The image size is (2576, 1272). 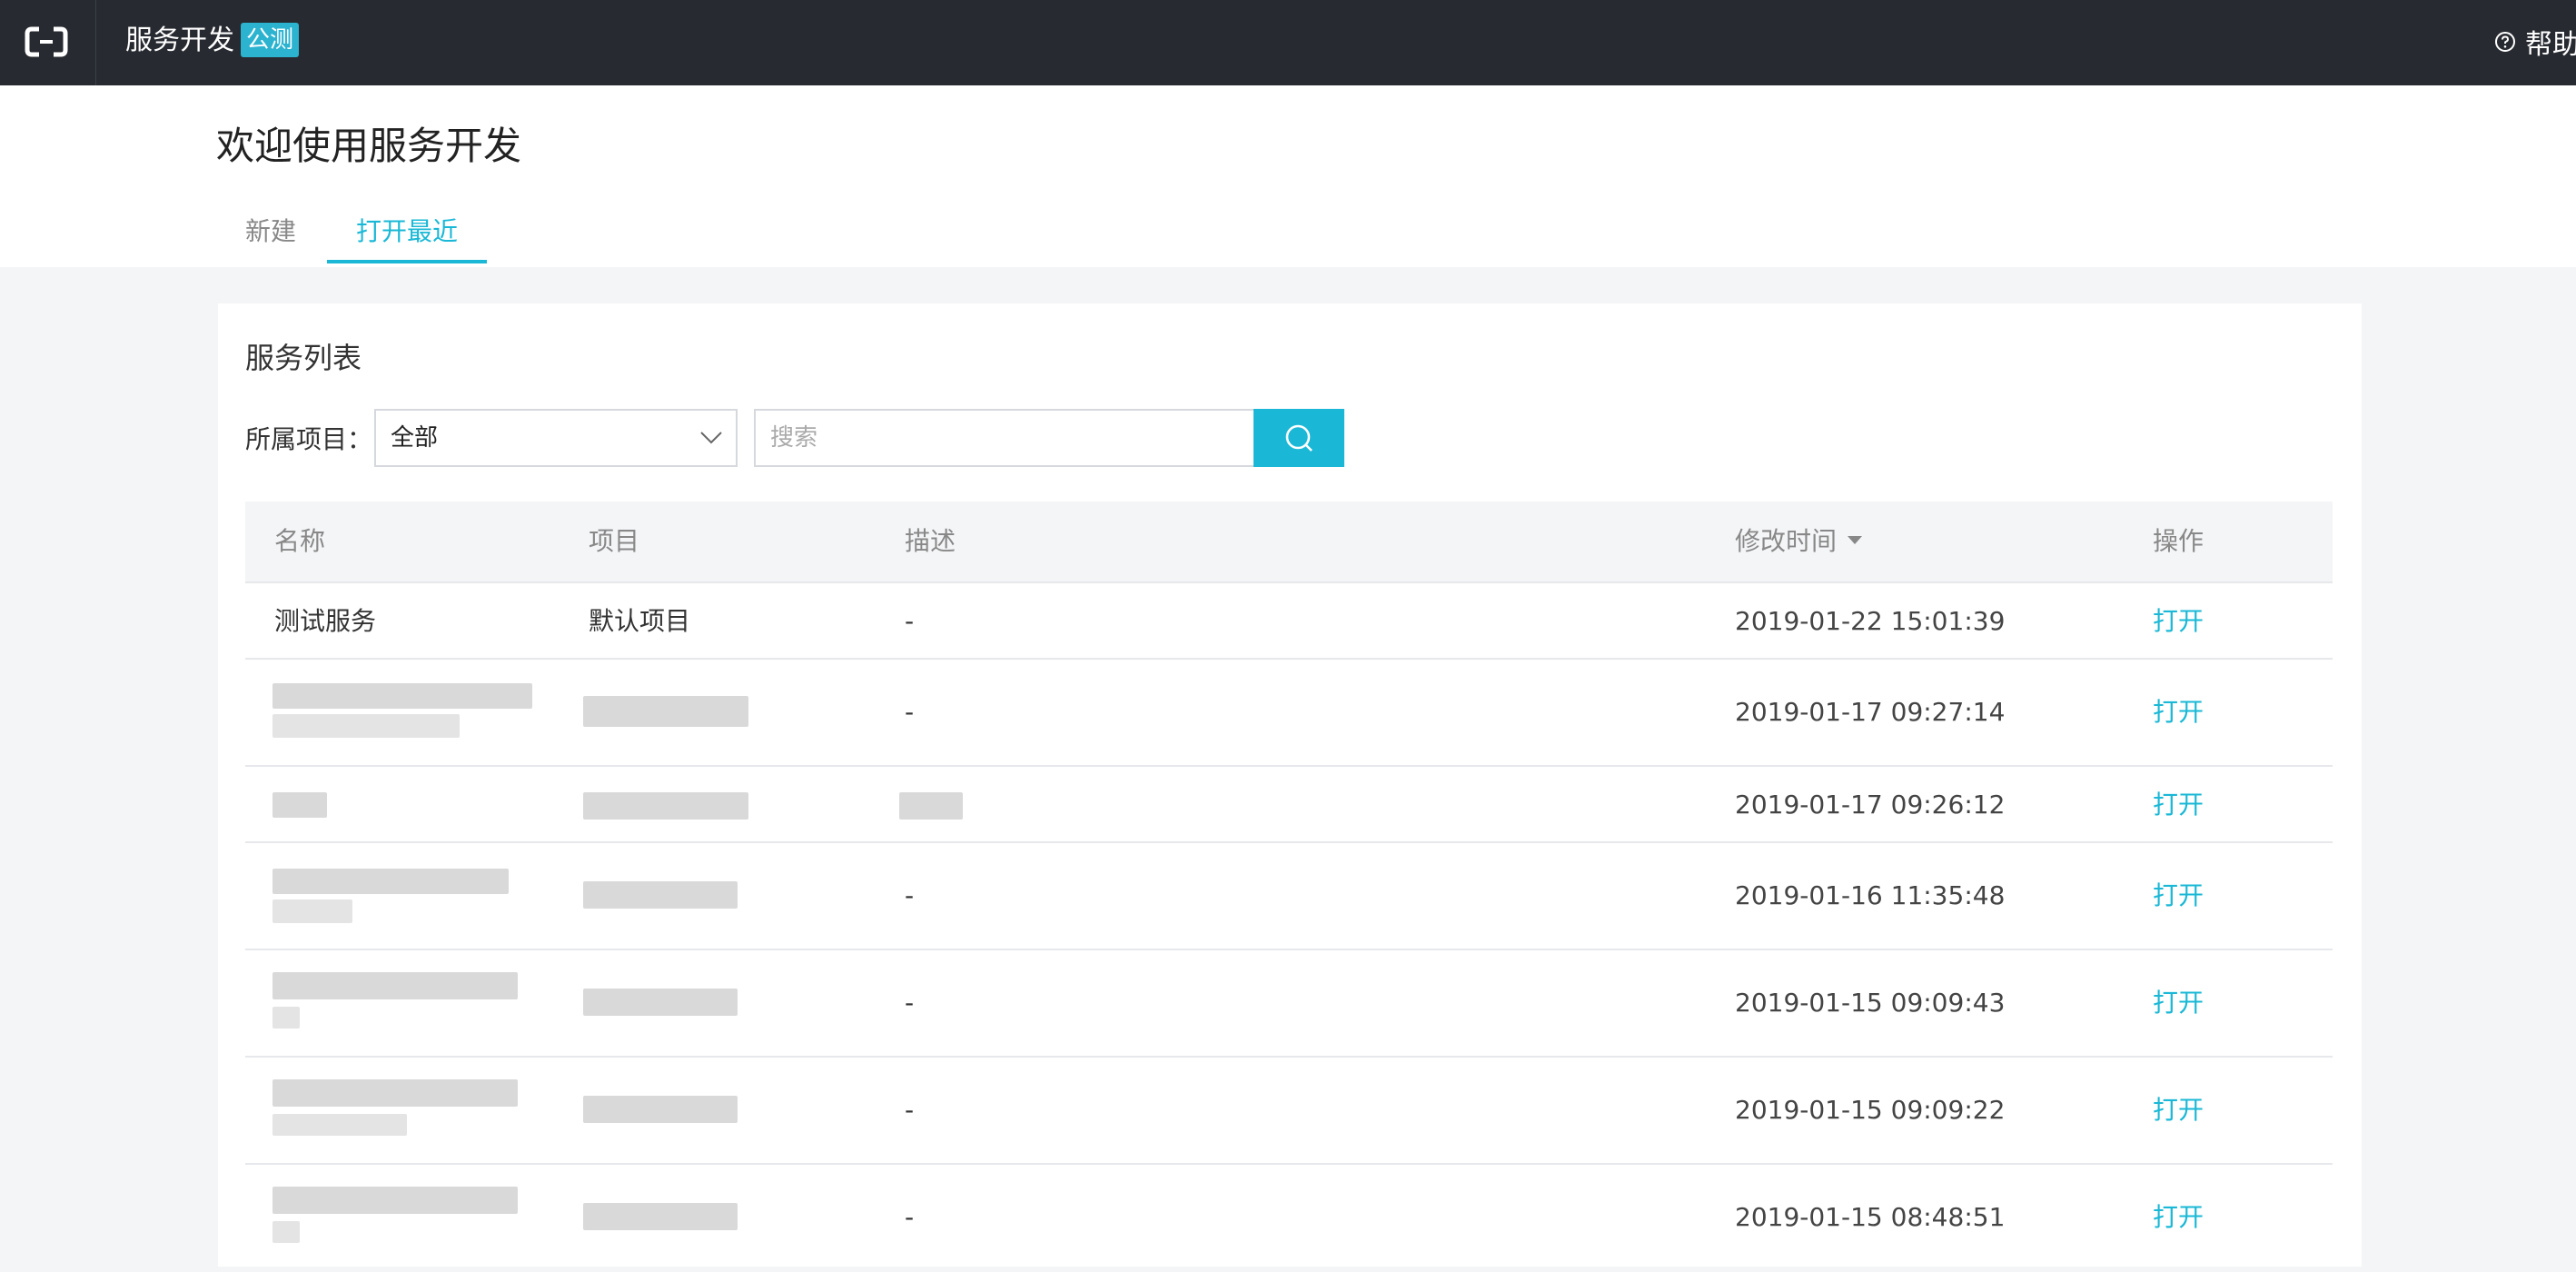 I want to click on help-link: 帮助, so click(x=2535, y=42).